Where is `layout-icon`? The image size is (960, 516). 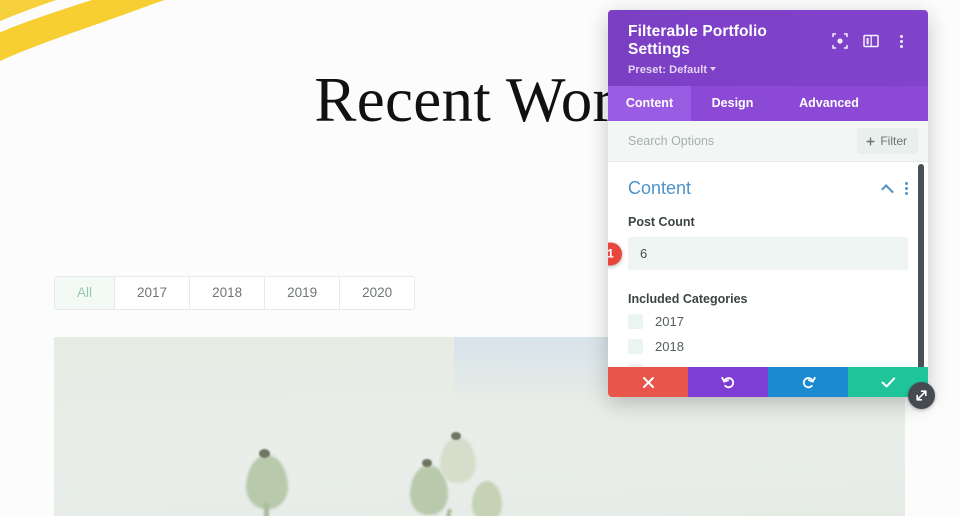 layout-icon is located at coordinates (870, 41).